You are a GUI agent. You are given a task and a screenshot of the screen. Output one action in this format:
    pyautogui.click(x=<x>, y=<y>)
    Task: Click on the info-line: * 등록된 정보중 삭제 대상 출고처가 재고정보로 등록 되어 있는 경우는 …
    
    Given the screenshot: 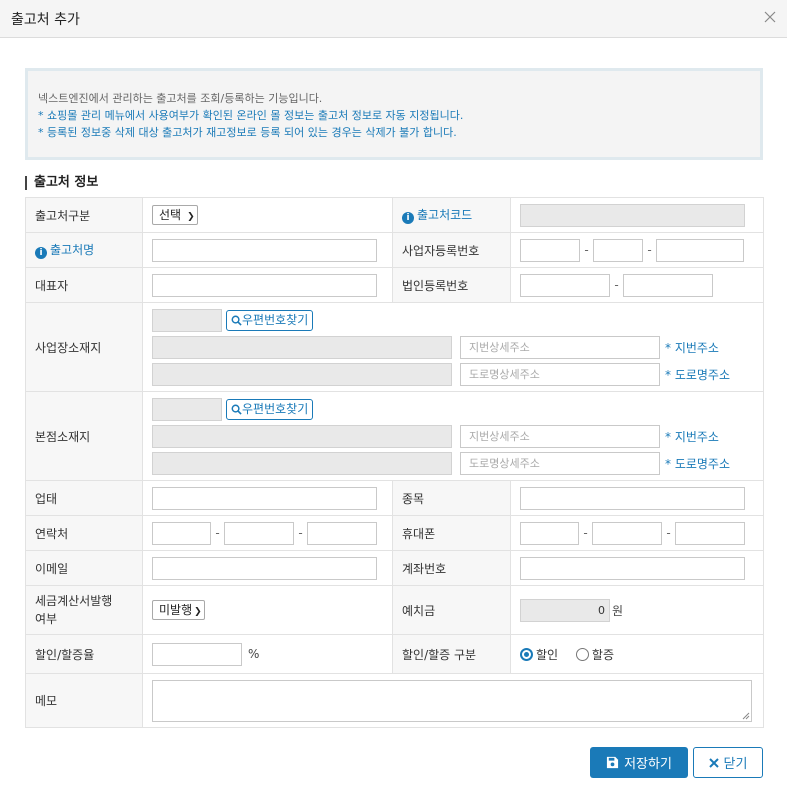 What is the action you would take?
    pyautogui.click(x=247, y=132)
    